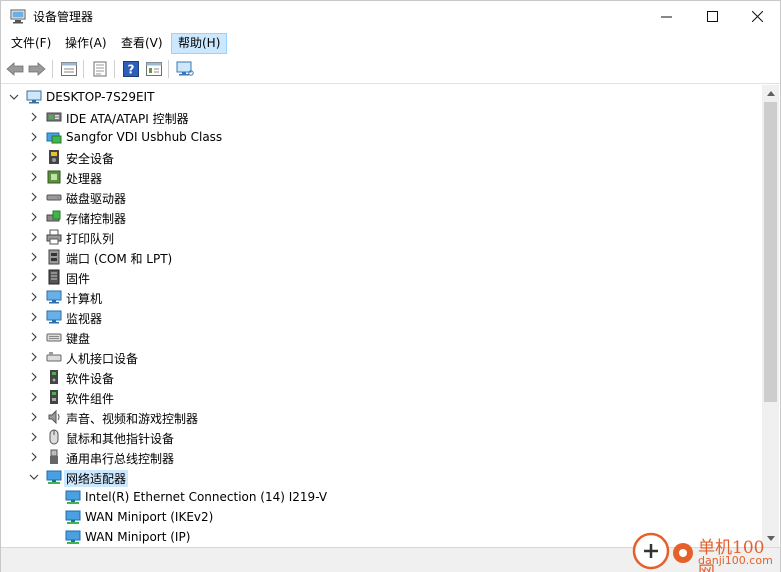 The image size is (781, 572). Describe the element at coordinates (96, 199) in the screenshot. I see `tree-item-label: 磁盘驱动器` at that location.